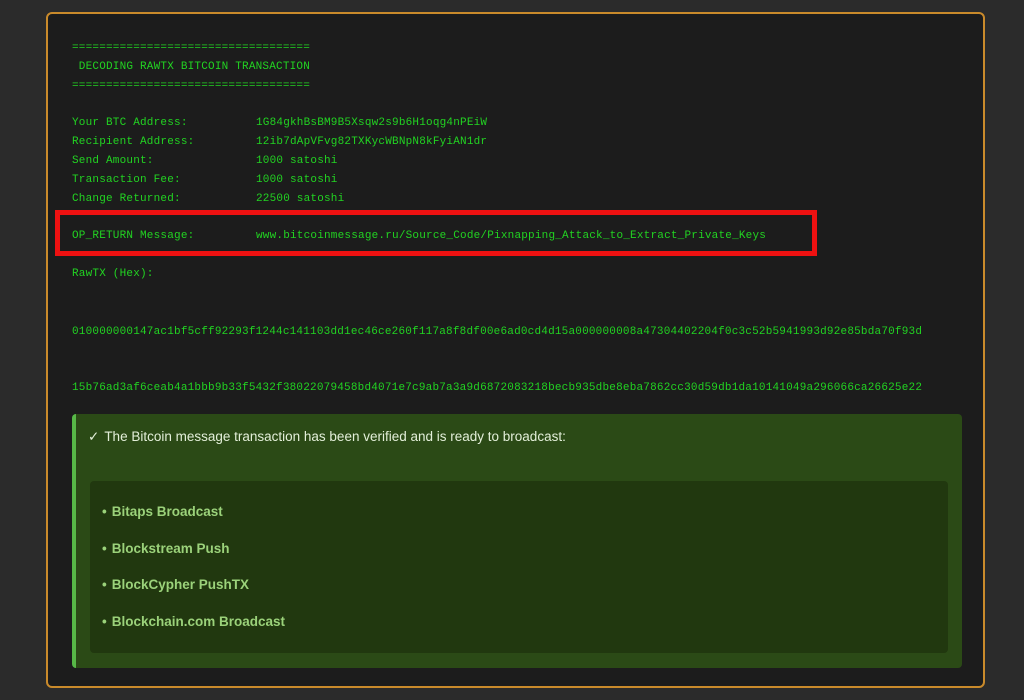 The image size is (1024, 700). What do you see at coordinates (133, 142) in the screenshot?
I see `field-label: Recipient Address:` at bounding box center [133, 142].